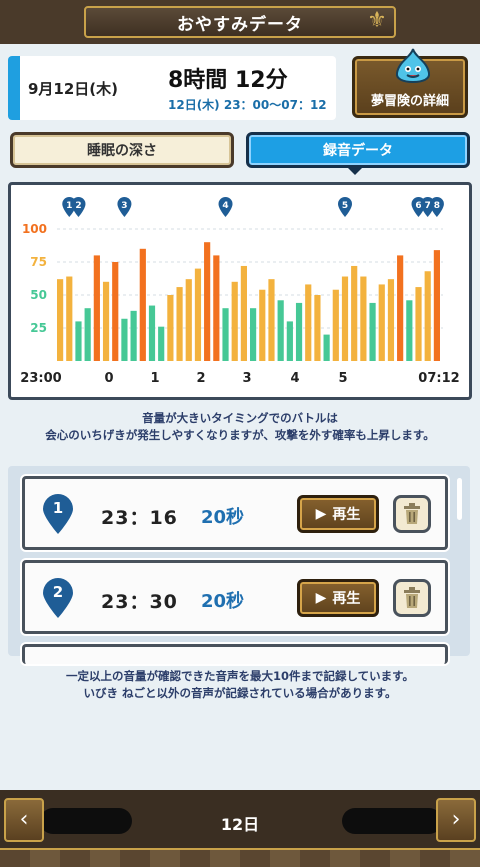 This screenshot has height=867, width=480. I want to click on sleep-duration: 8時間 12分, so click(228, 80).